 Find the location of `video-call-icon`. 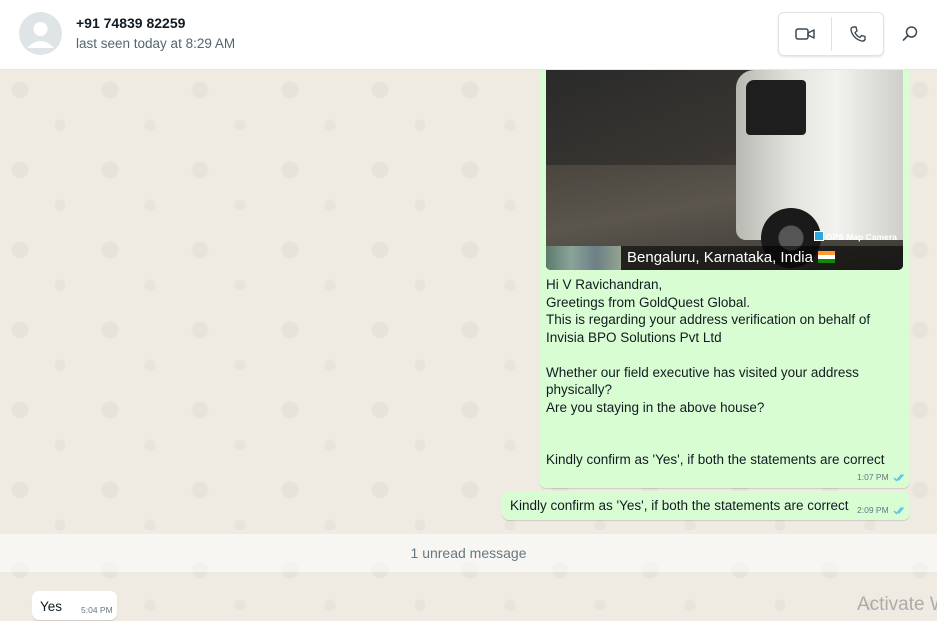

video-call-icon is located at coordinates (805, 34).